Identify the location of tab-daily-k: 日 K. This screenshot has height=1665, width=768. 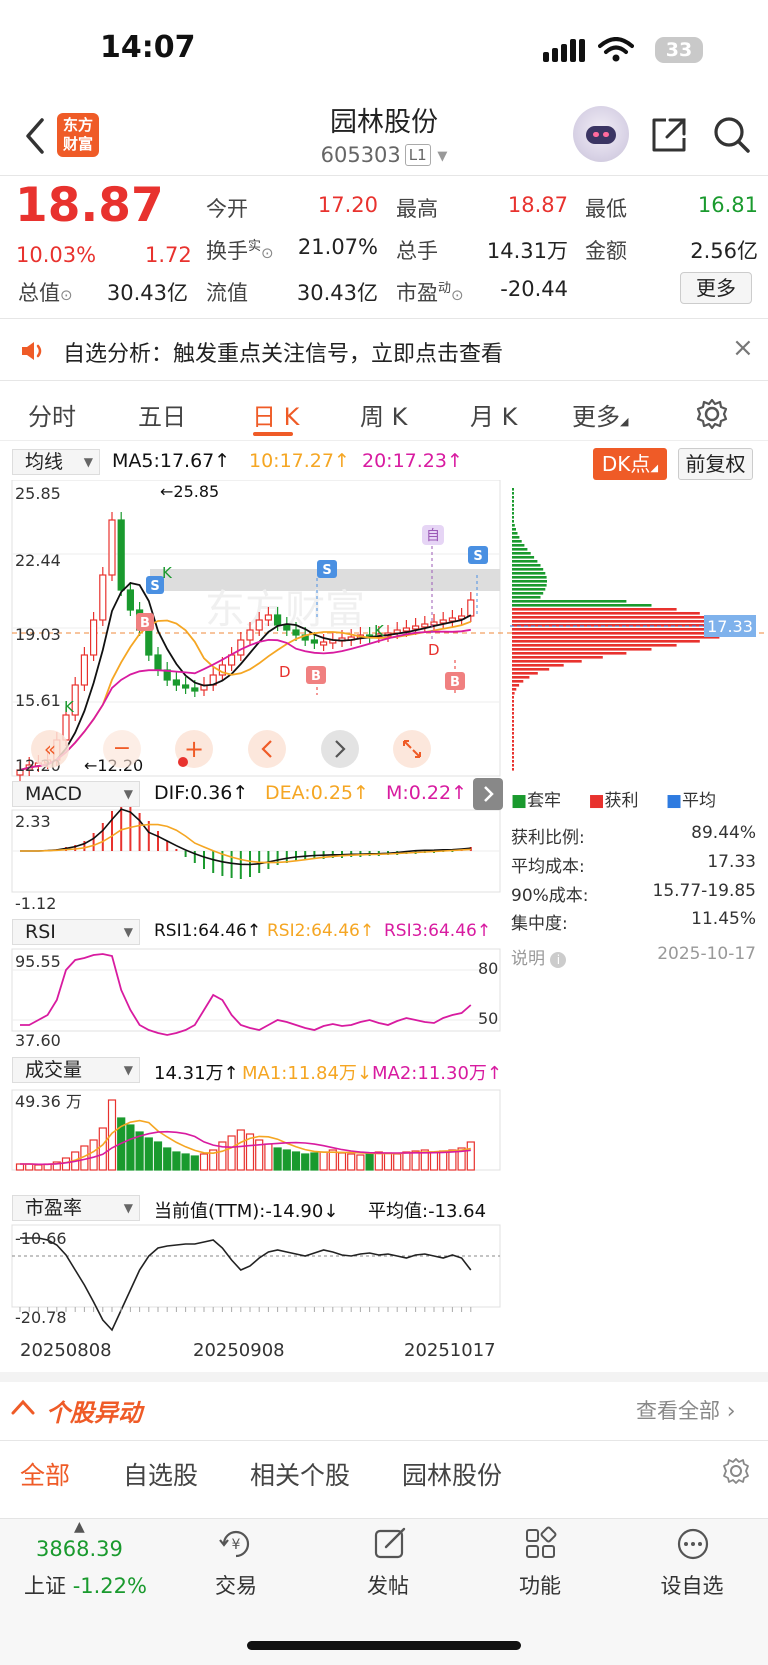
(275, 414).